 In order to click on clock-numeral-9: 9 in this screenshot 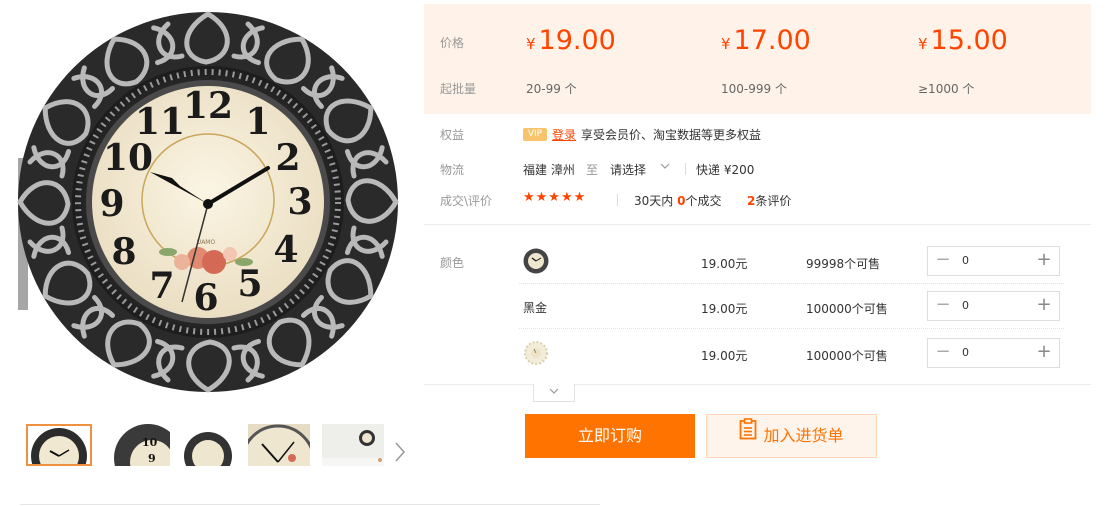, I will do `click(111, 204)`.